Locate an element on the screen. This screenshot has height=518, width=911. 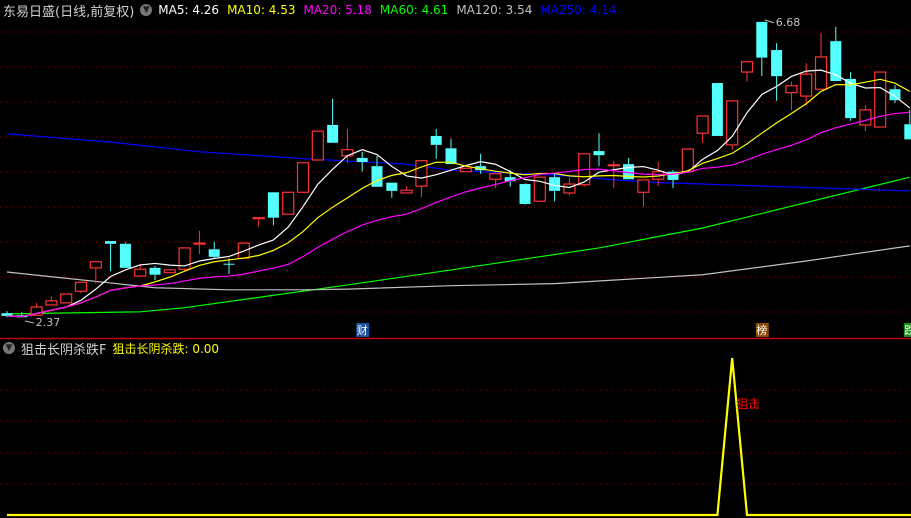
event-marker: 榜 is located at coordinates (762, 330).